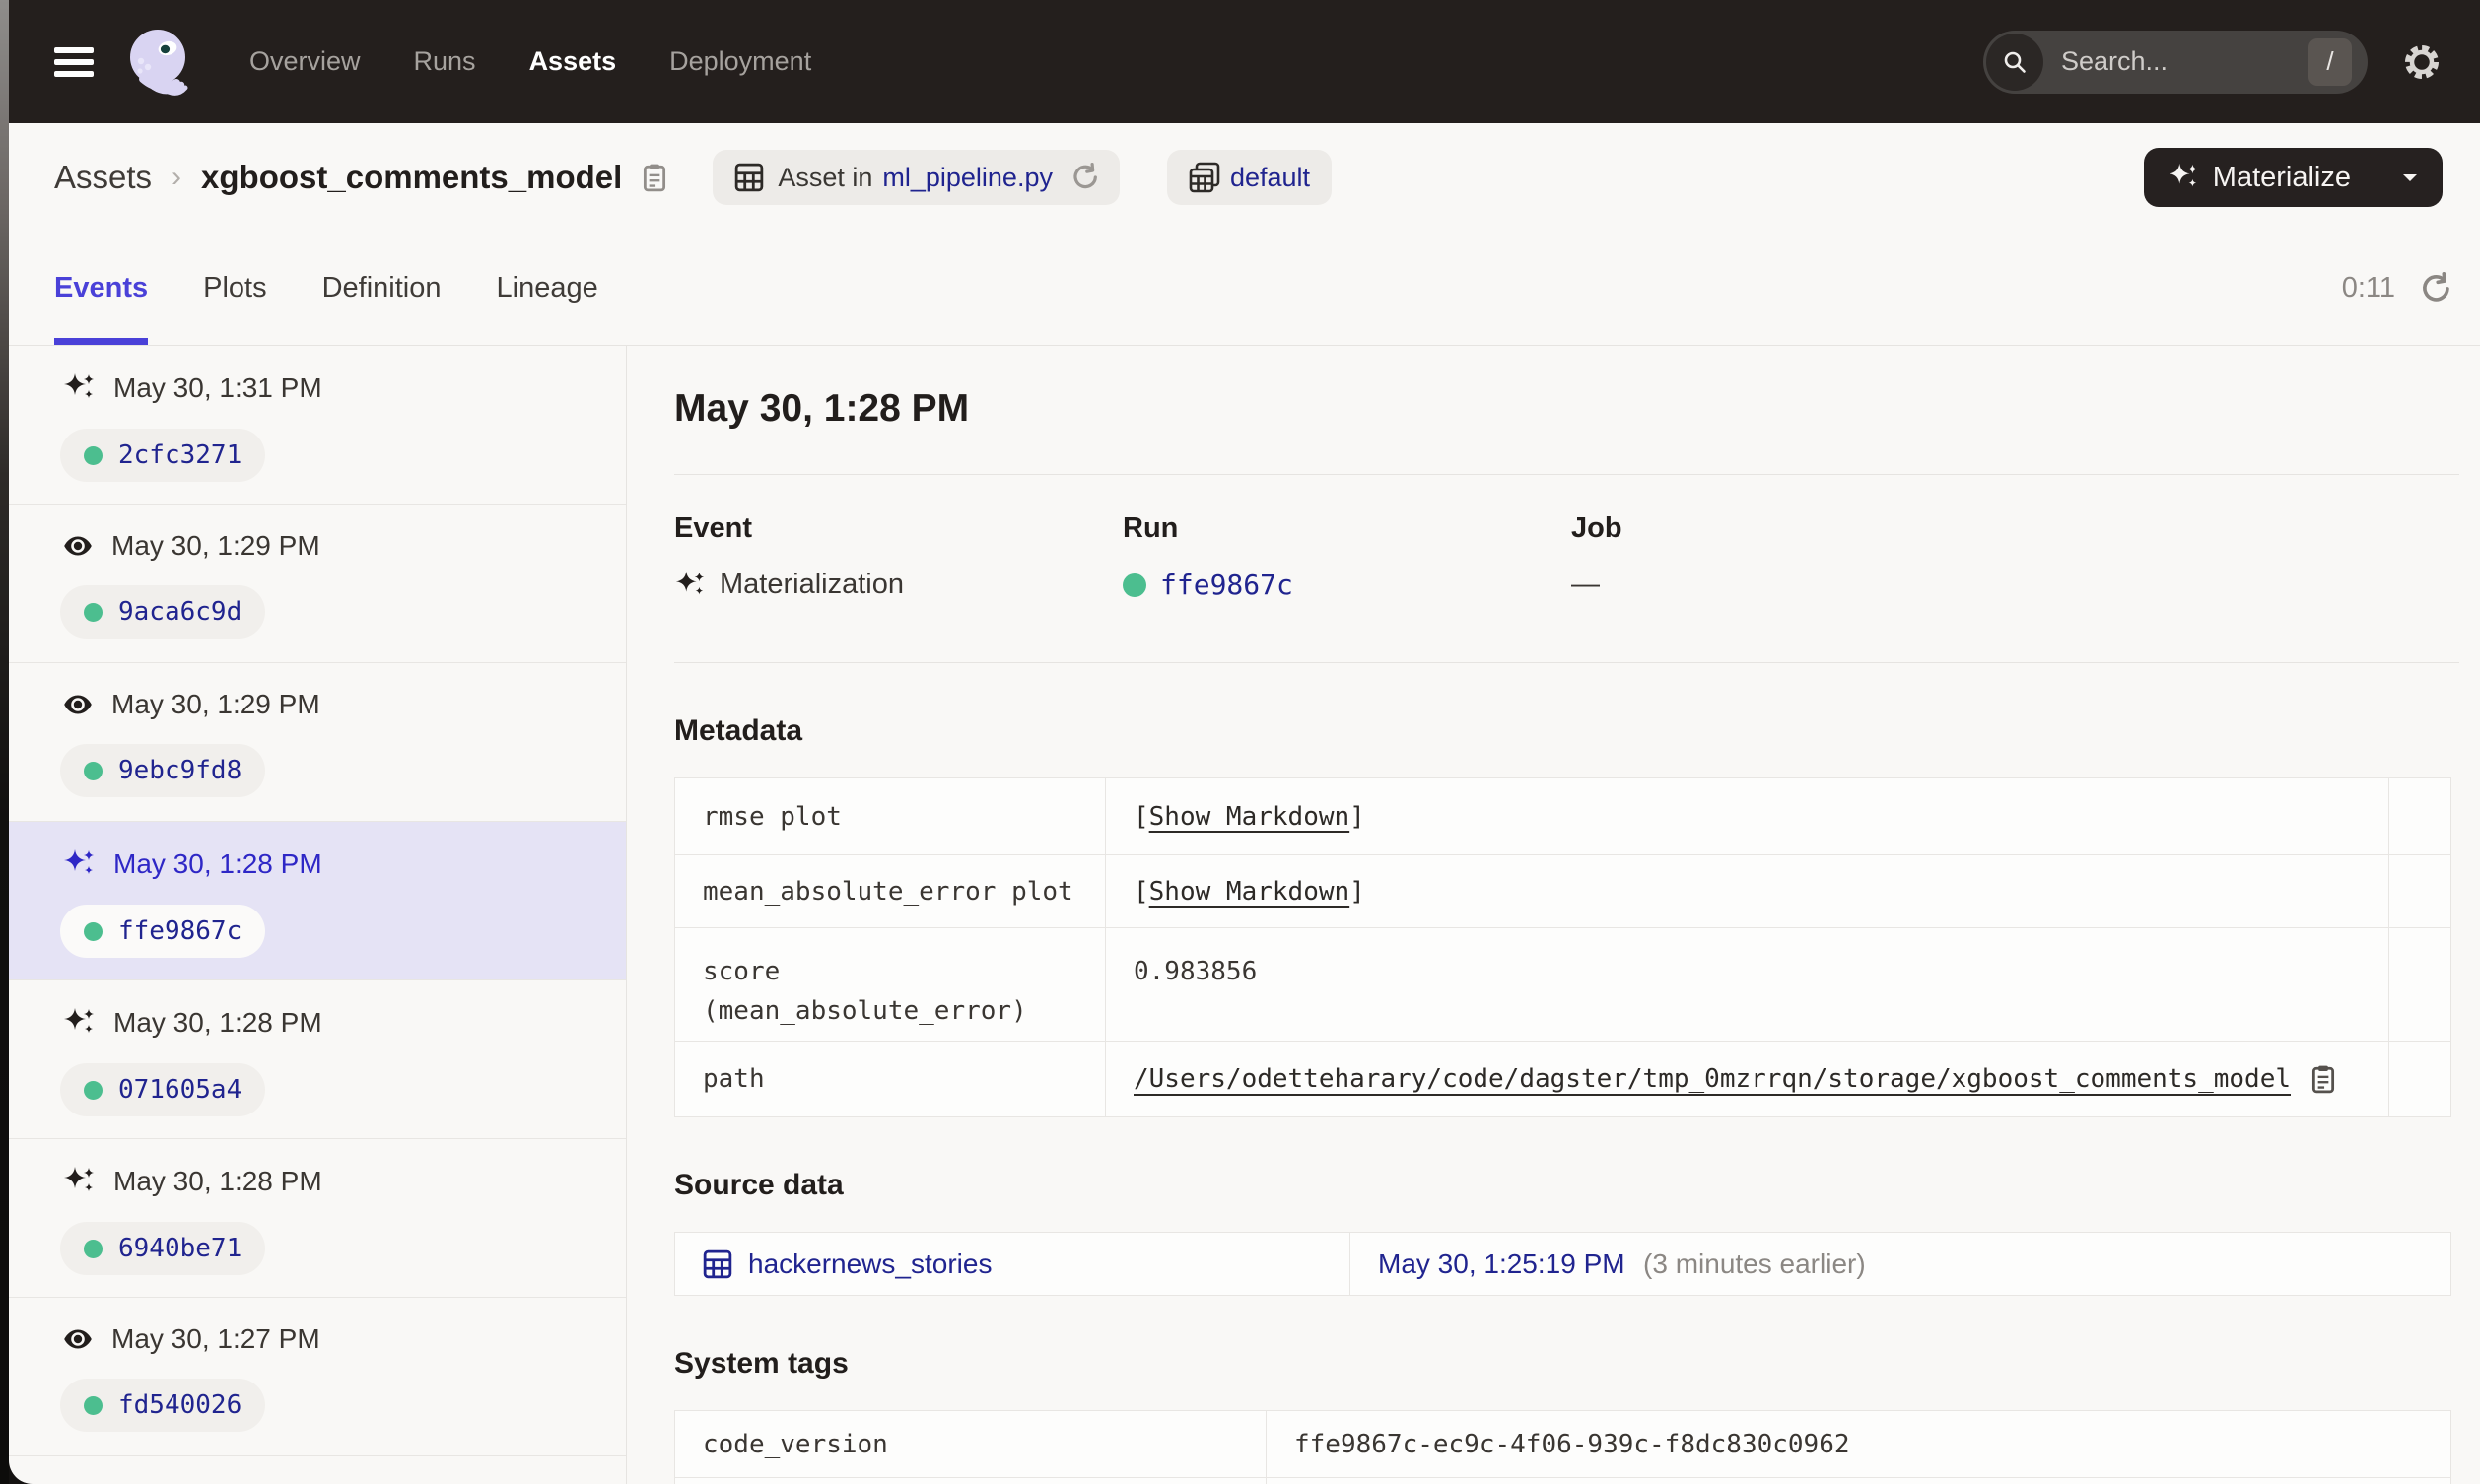 This screenshot has width=2480, height=1484. I want to click on source-time-note: (3 minutes earlier), so click(1754, 1263).